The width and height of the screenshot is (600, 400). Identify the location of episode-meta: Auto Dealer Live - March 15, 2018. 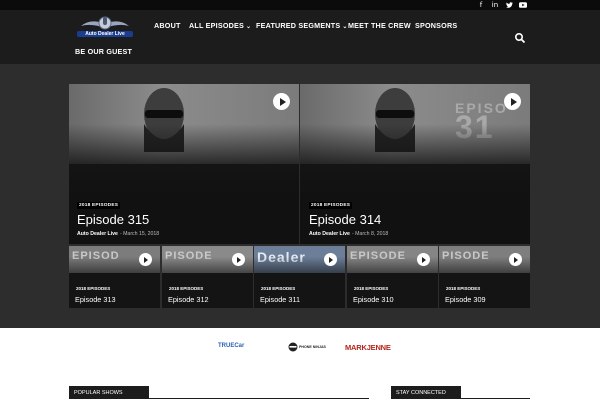
(118, 234).